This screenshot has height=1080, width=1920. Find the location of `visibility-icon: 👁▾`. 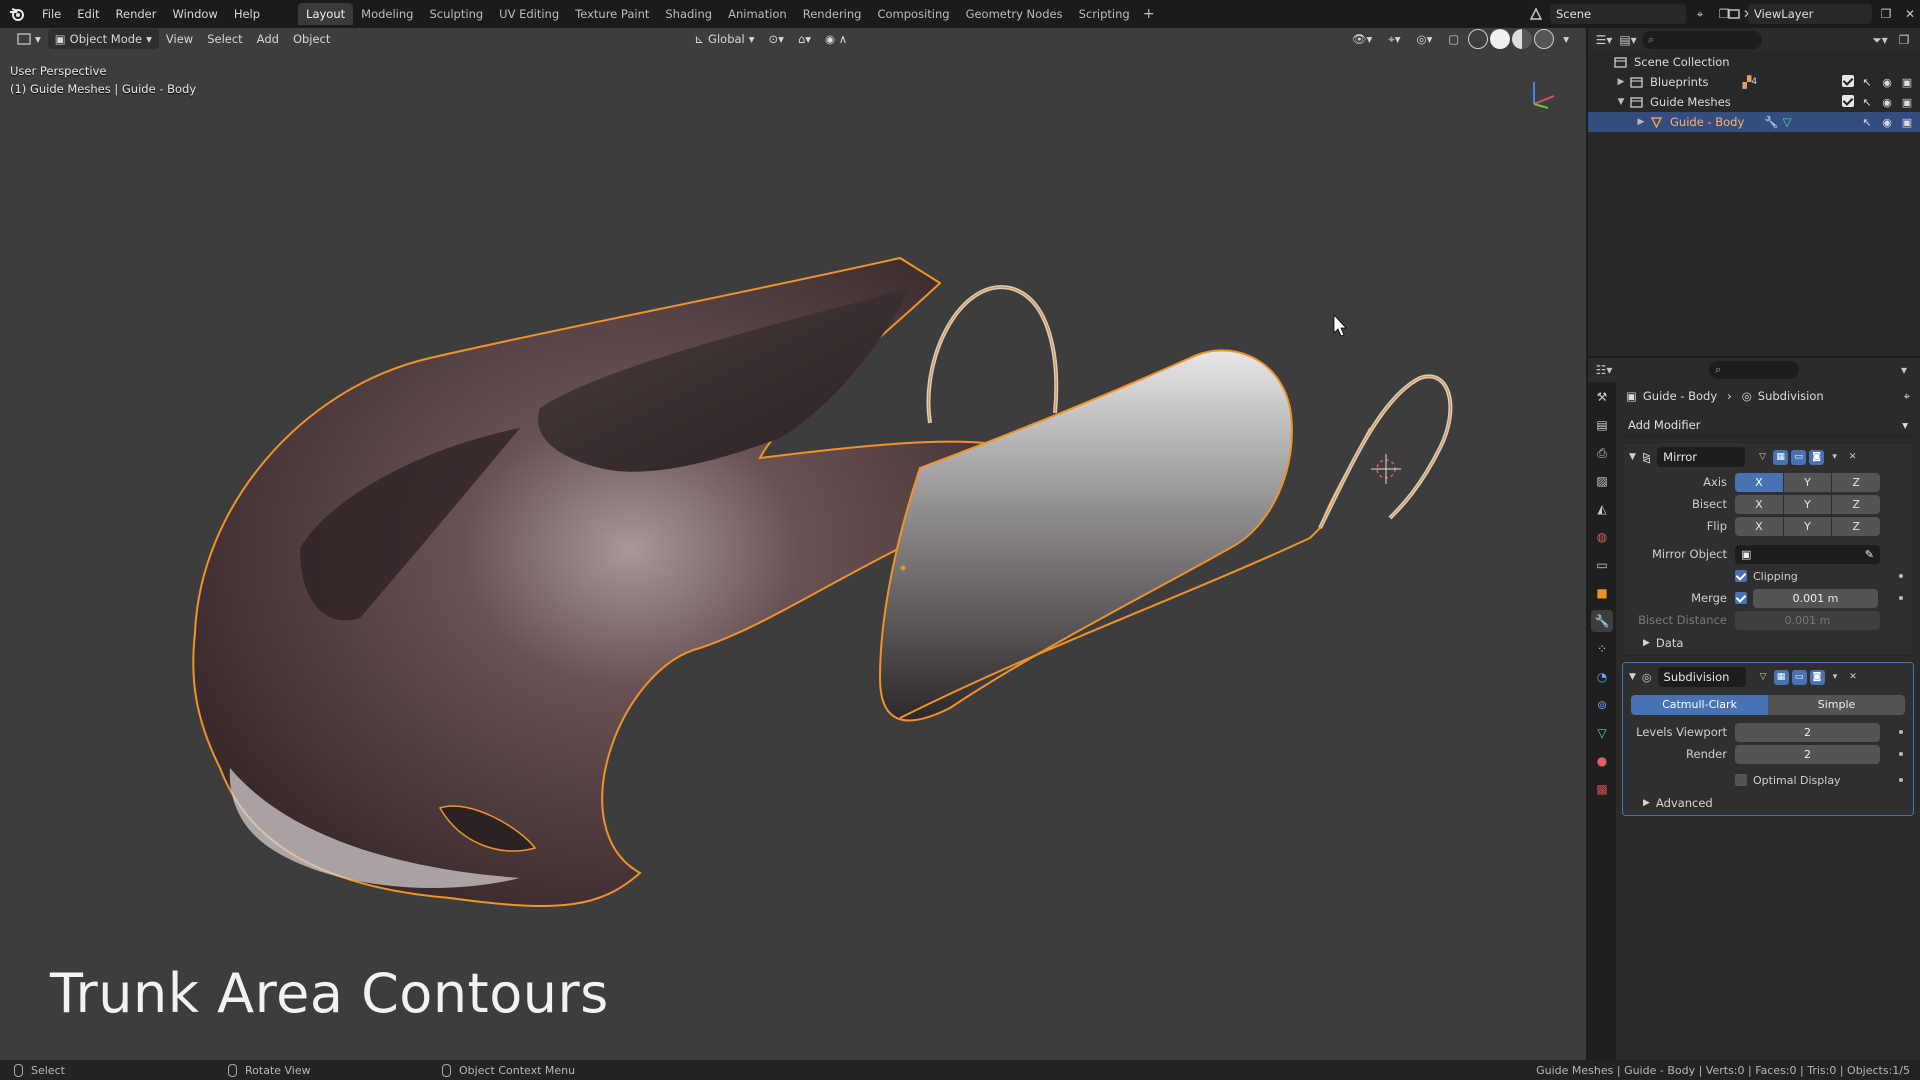

visibility-icon: 👁▾ is located at coordinates (1362, 39).